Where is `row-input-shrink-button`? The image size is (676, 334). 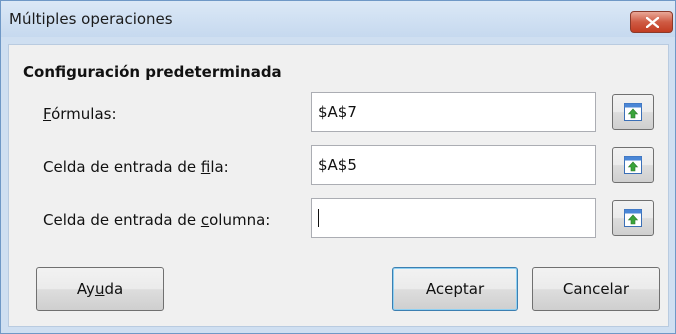 row-input-shrink-button is located at coordinates (633, 165).